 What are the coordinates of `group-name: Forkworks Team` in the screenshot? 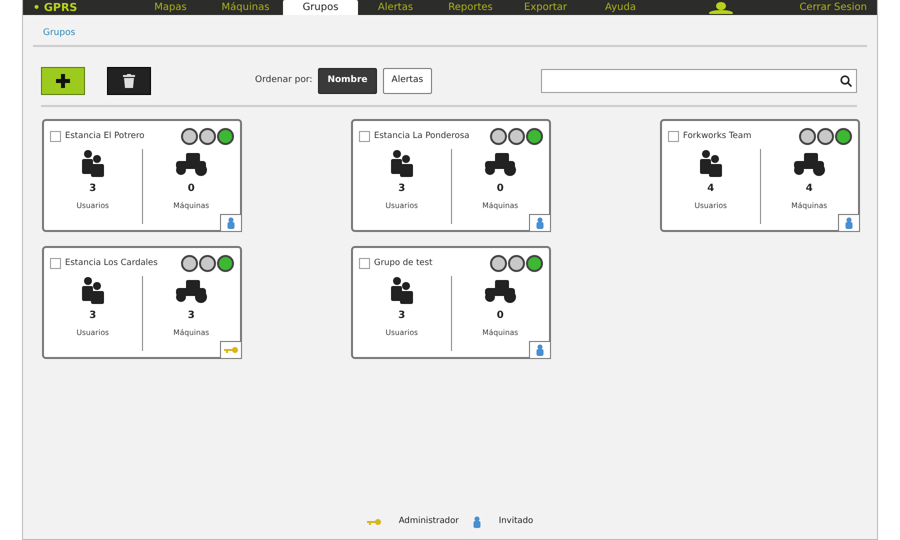 It's located at (717, 136).